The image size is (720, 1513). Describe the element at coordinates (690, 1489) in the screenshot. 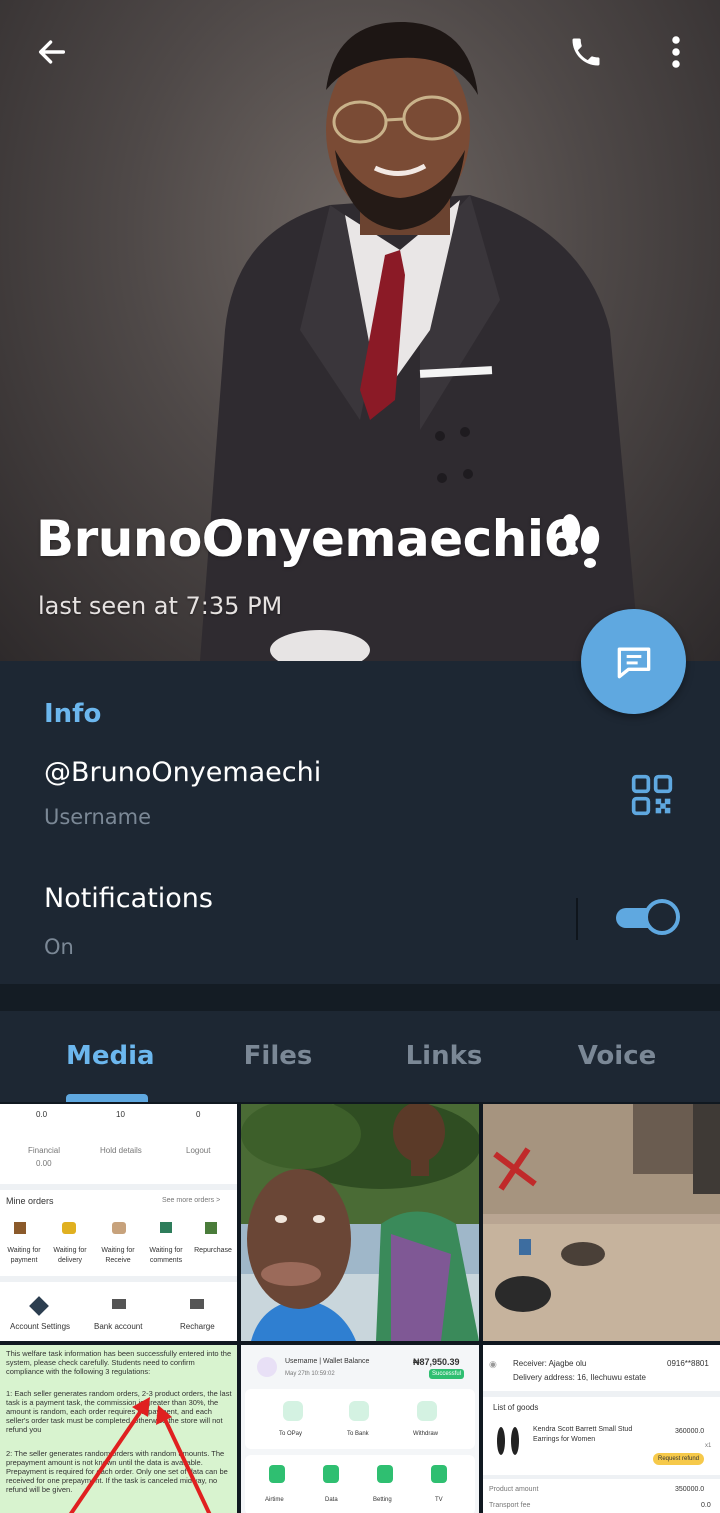

I see `product-amount: 350000.0` at that location.